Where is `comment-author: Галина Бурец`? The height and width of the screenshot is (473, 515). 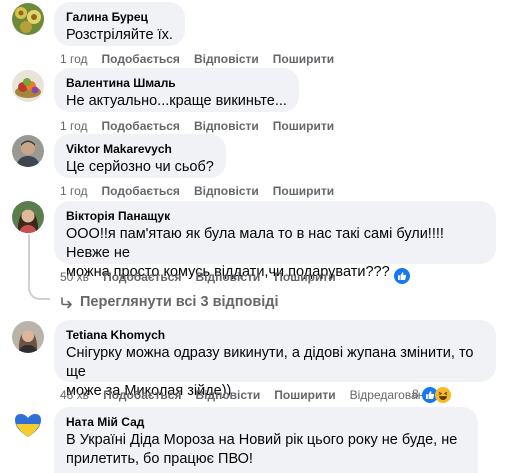
comment-author: Галина Бурец is located at coordinates (119, 17).